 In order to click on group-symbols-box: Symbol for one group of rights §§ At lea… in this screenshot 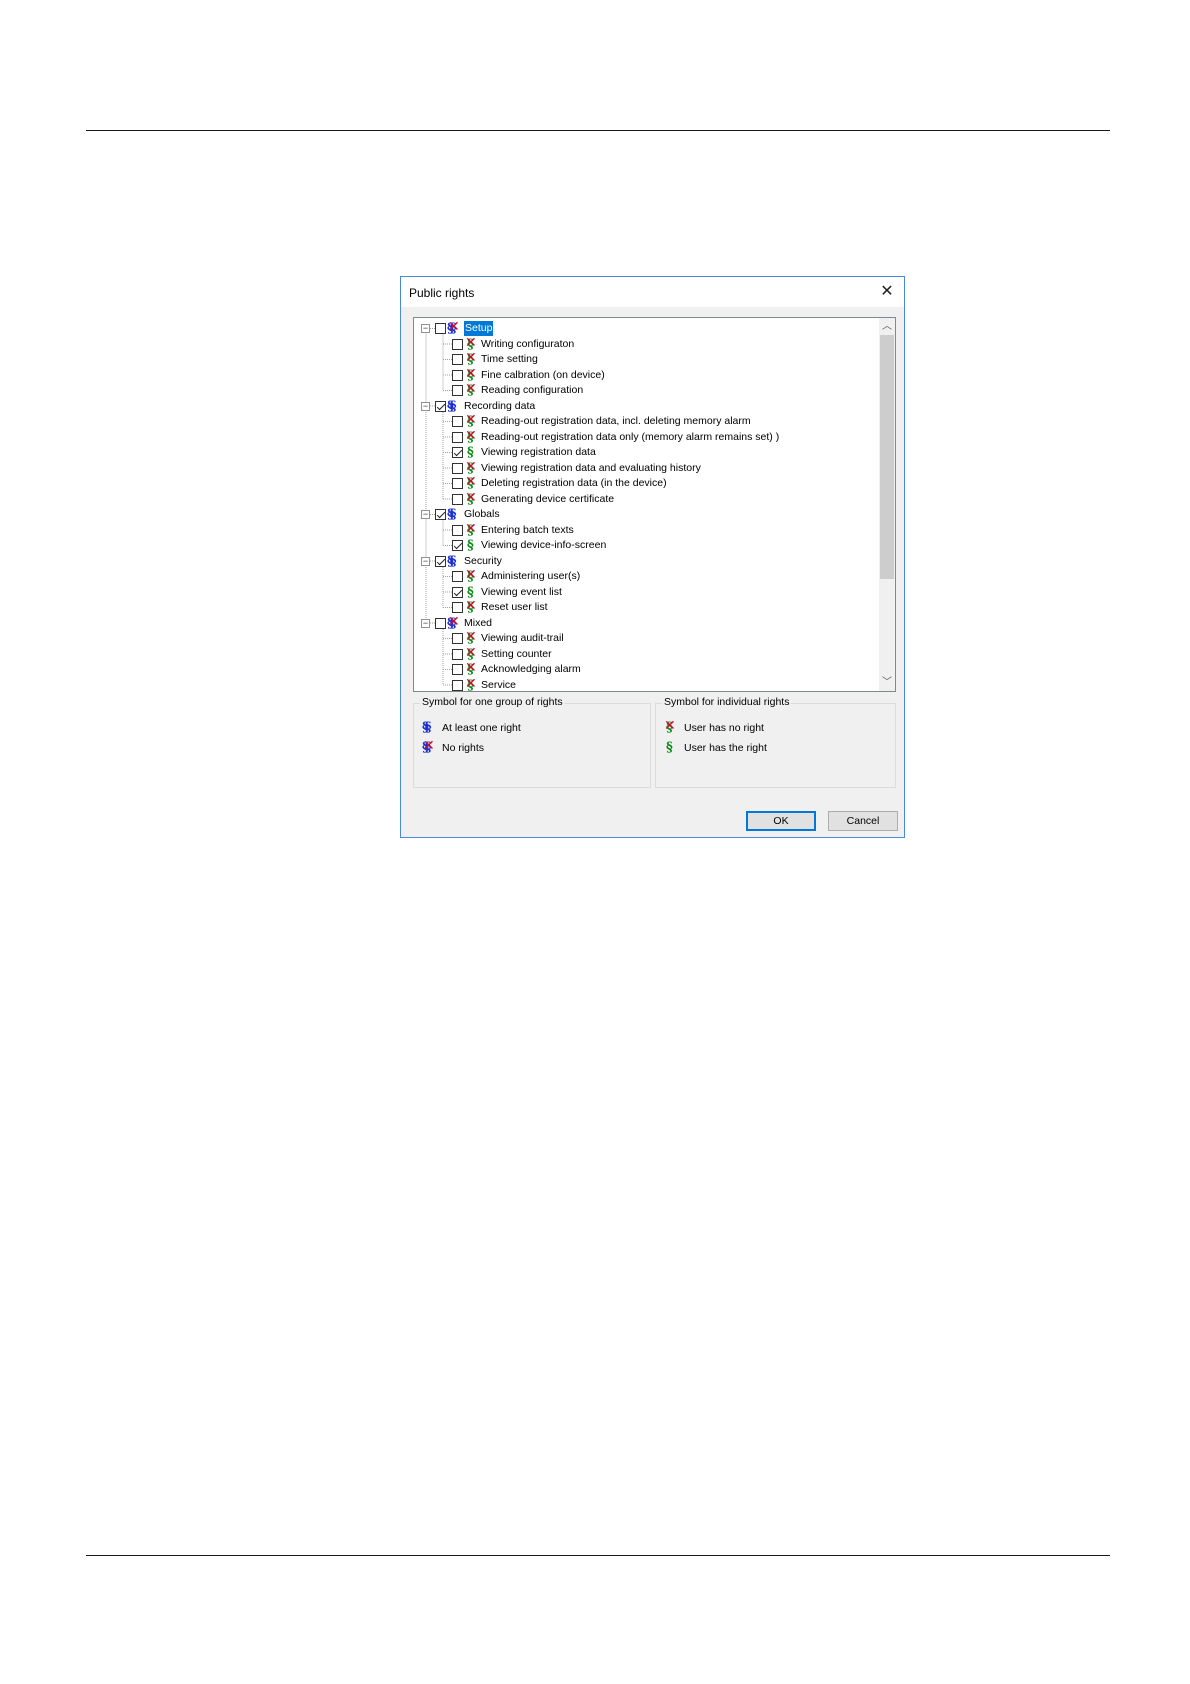, I will do `click(532, 742)`.